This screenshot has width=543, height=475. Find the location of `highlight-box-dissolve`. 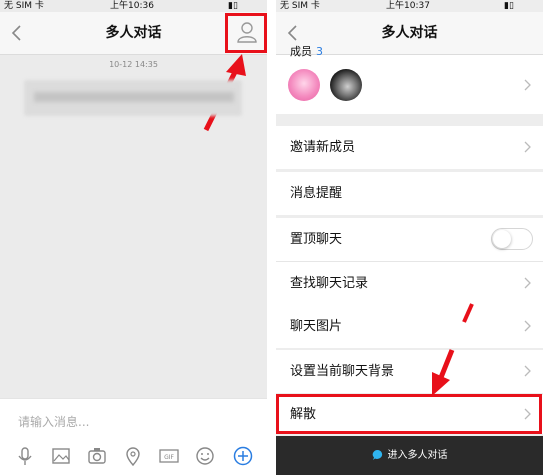

highlight-box-dissolve is located at coordinates (409, 414).